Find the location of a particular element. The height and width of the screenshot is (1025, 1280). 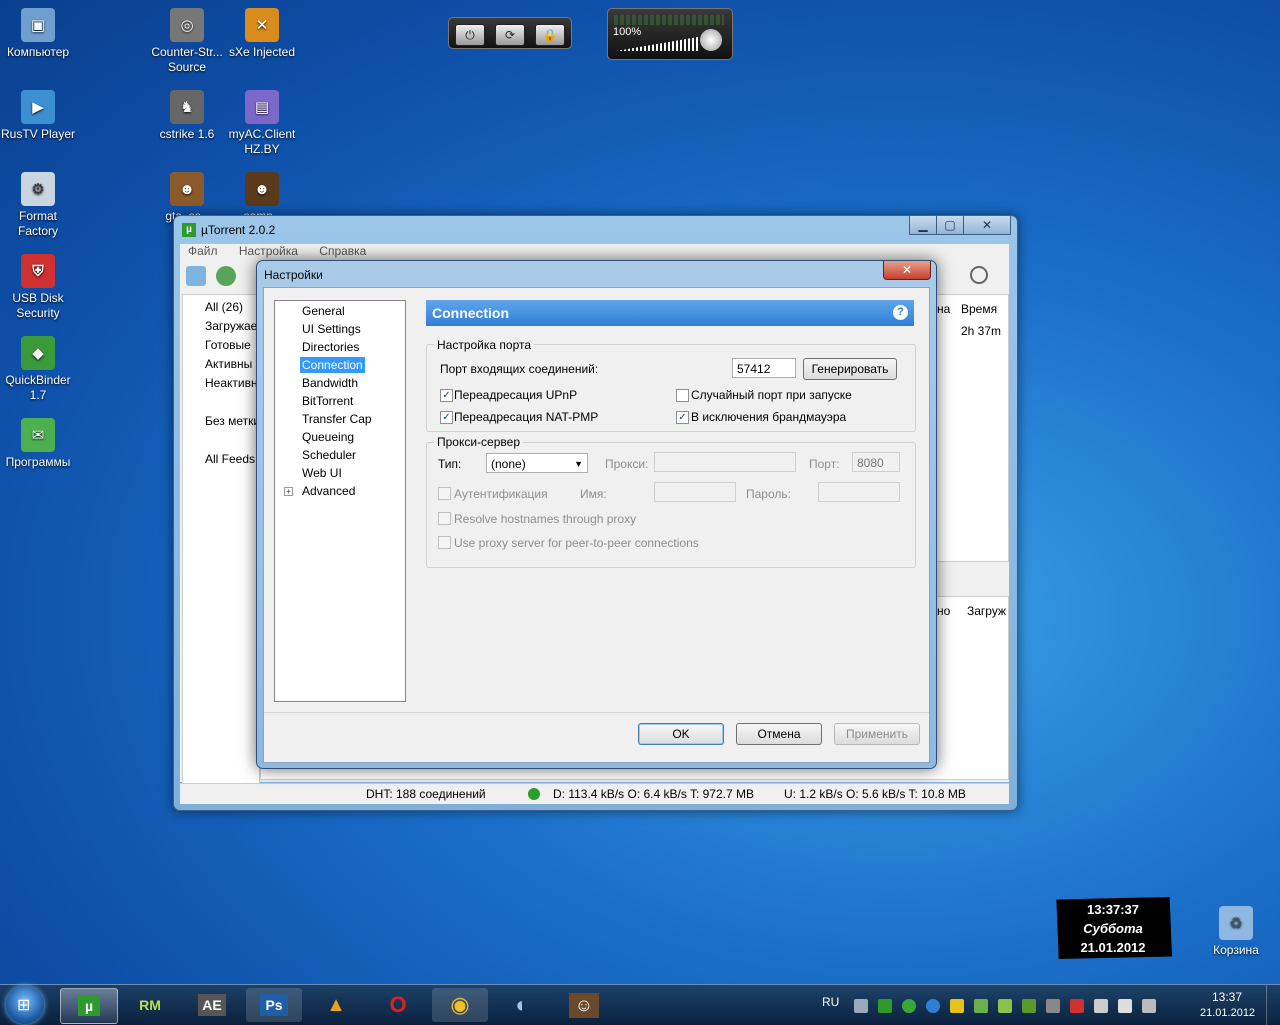

close-button: ✕ is located at coordinates (987, 225).